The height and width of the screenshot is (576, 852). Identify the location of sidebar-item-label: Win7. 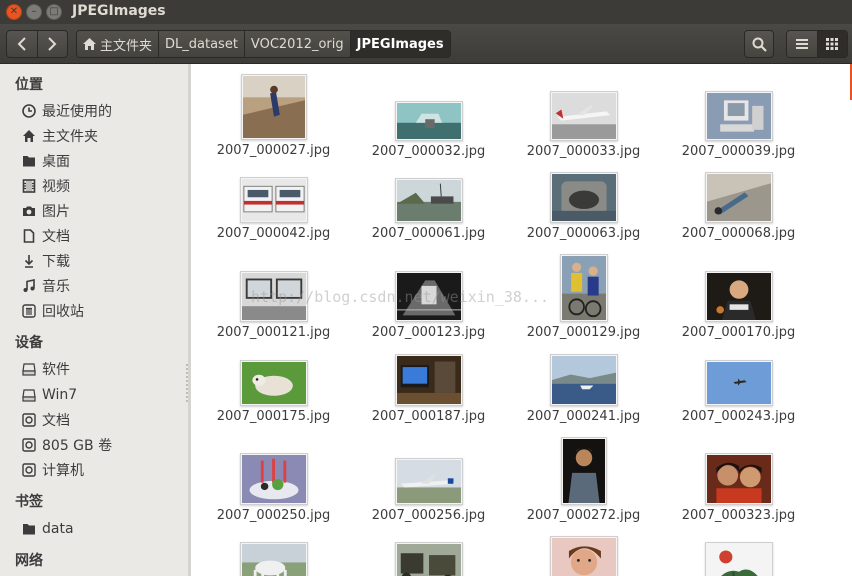
(60, 395).